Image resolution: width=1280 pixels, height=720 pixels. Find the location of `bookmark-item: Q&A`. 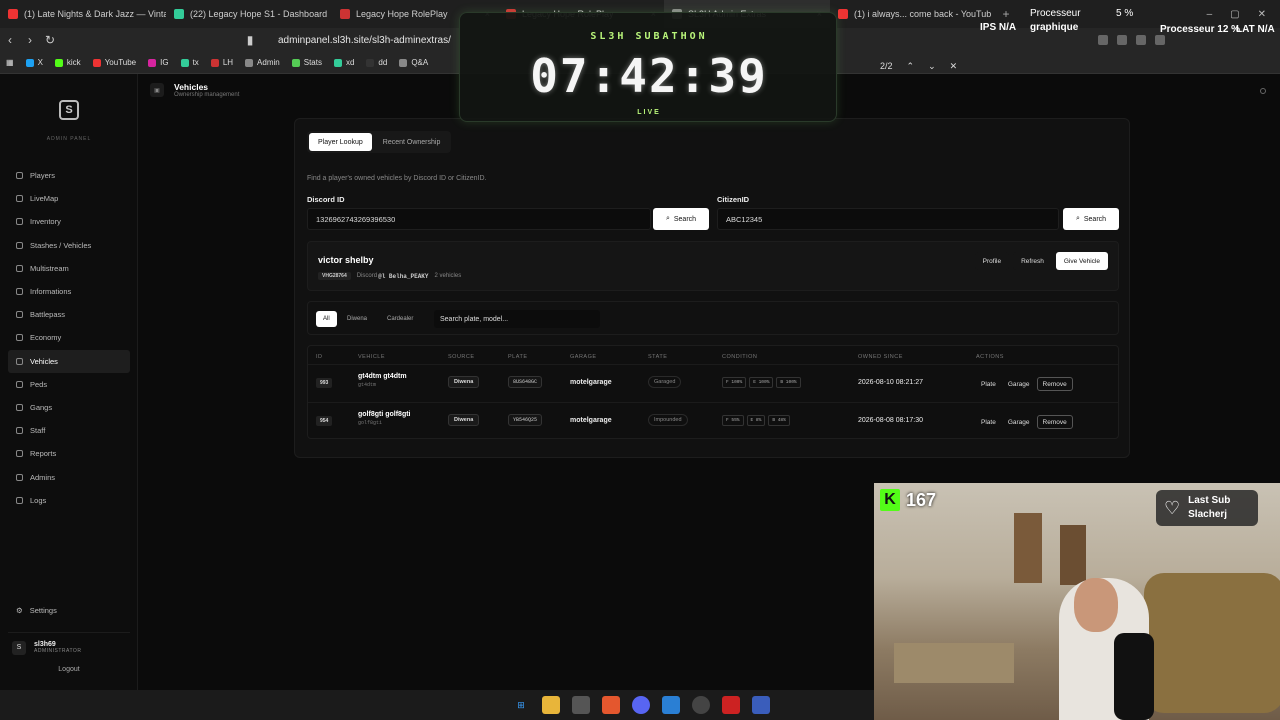

bookmark-item: Q&A is located at coordinates (413, 62).